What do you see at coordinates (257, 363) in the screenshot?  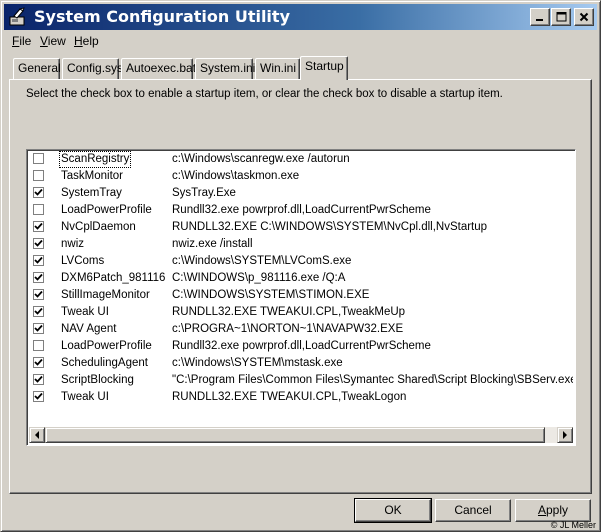 I see `startup-item-command: c:\Windows\SYSTEM\mstask.exe` at bounding box center [257, 363].